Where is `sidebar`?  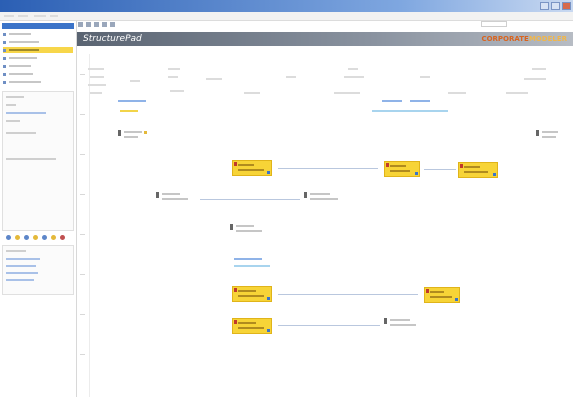 sidebar is located at coordinates (38, 209).